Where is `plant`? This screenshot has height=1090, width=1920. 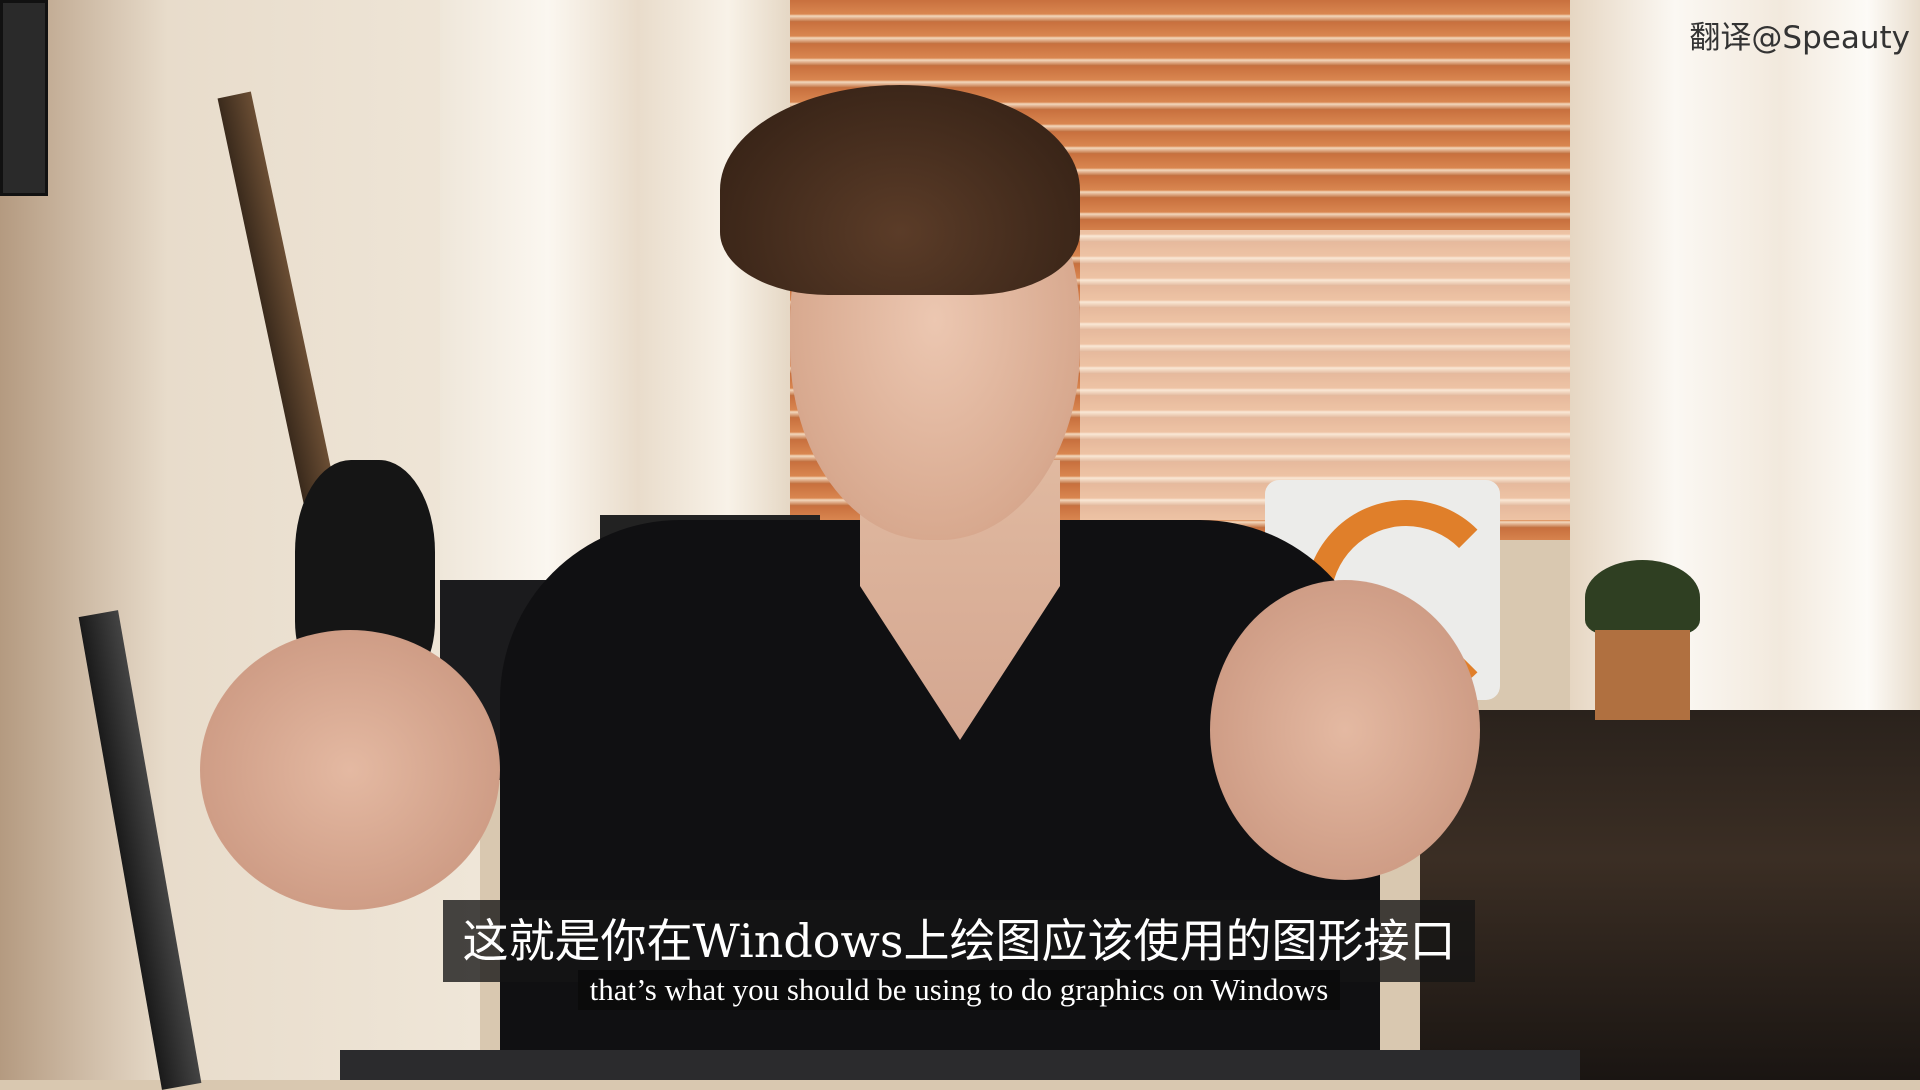 plant is located at coordinates (1642, 597).